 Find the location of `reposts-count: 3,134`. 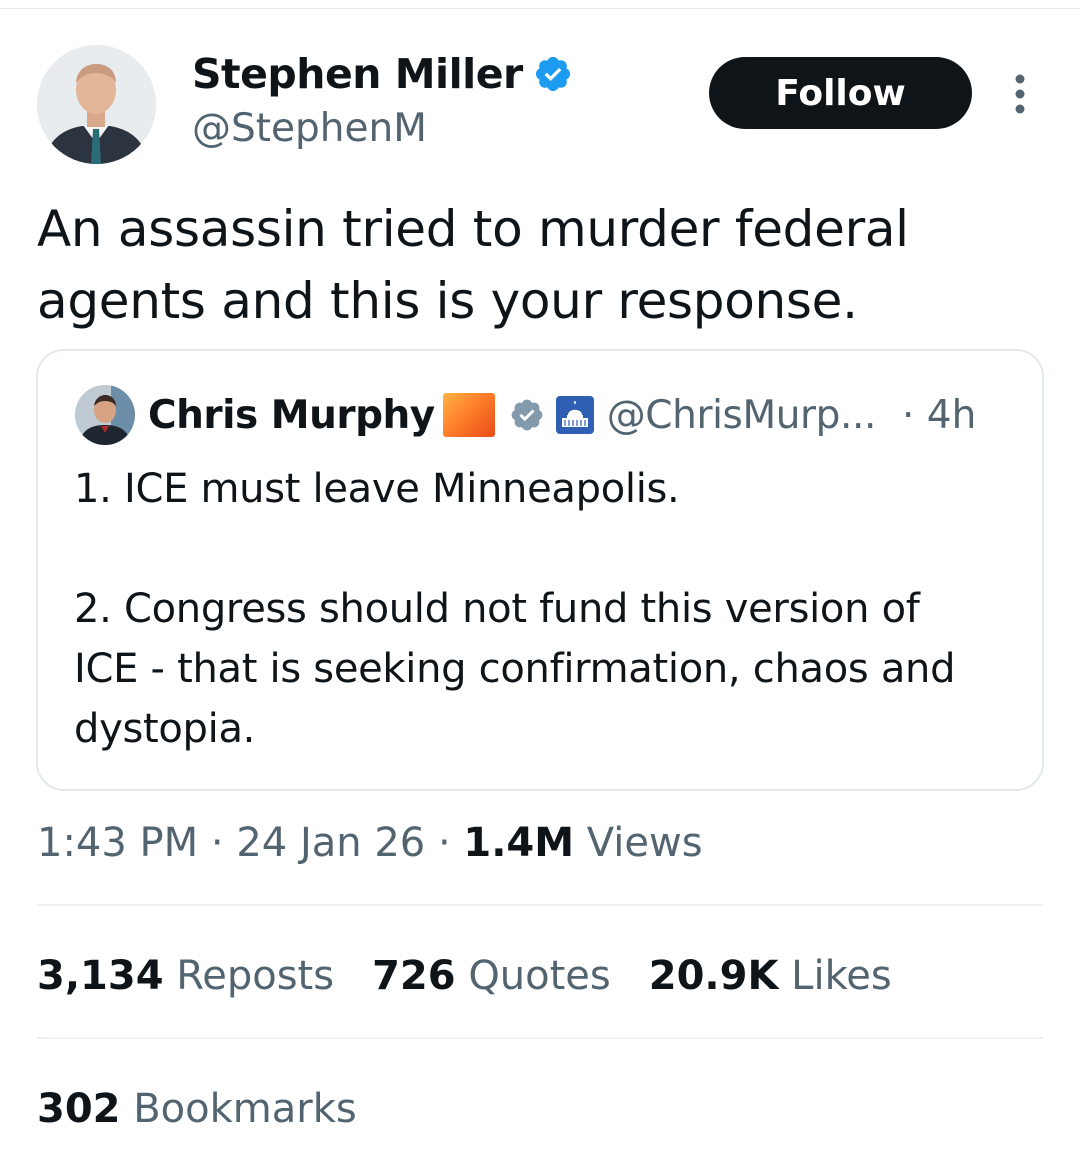

reposts-count: 3,134 is located at coordinates (100, 976).